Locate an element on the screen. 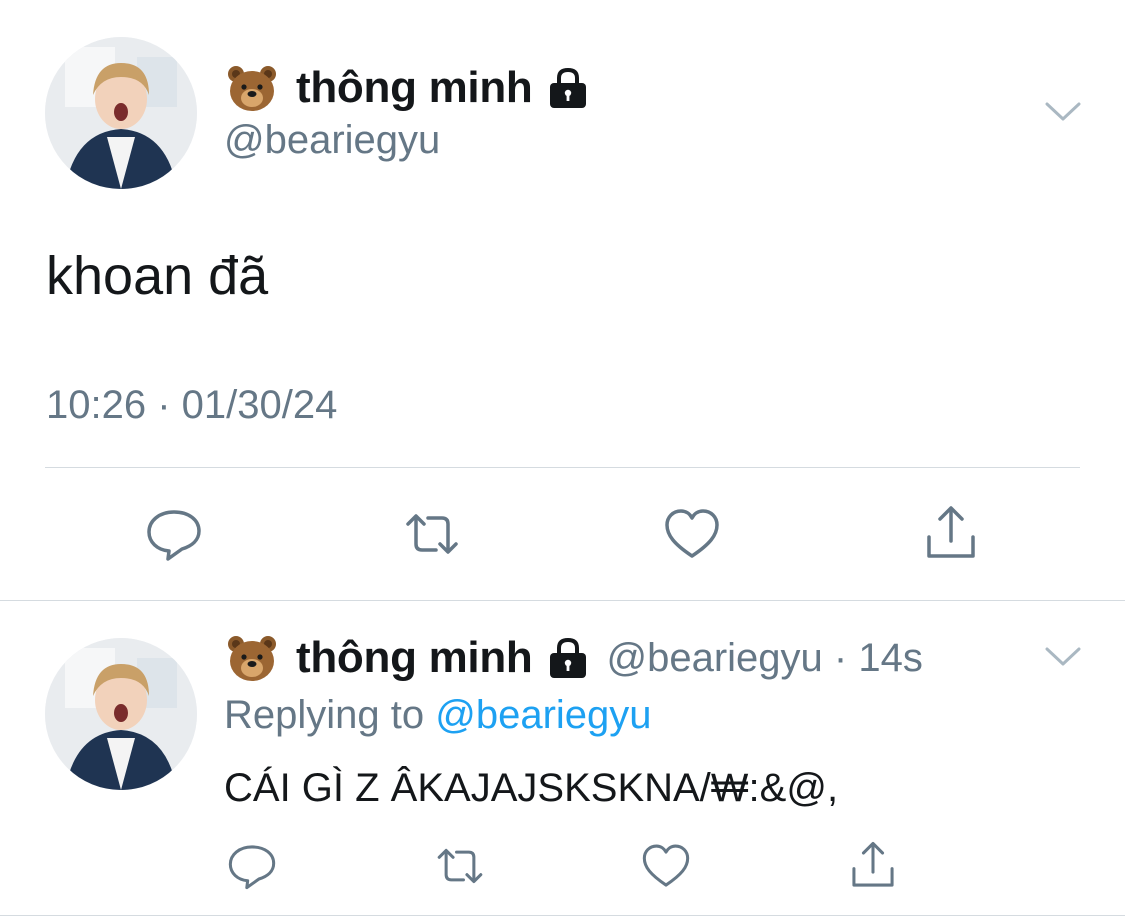  tweet-text: CÁI GÌ Z ÂKAJAJSKSKNA/₩:&@, is located at coordinates (531, 788).